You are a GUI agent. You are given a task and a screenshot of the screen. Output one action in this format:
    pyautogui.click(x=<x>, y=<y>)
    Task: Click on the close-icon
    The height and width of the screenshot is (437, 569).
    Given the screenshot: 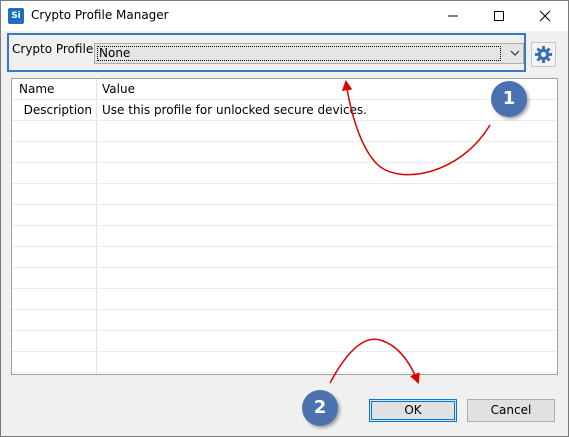 What is the action you would take?
    pyautogui.click(x=545, y=16)
    